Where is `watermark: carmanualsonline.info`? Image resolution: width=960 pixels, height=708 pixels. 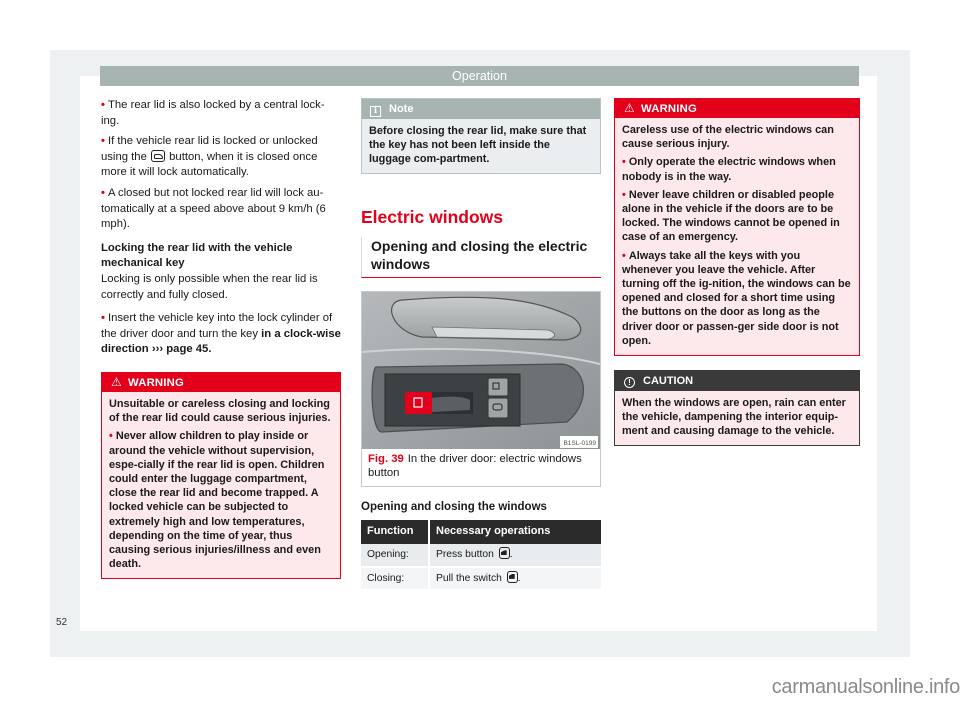
watermark: carmanualsonline.info is located at coordinates (865, 687).